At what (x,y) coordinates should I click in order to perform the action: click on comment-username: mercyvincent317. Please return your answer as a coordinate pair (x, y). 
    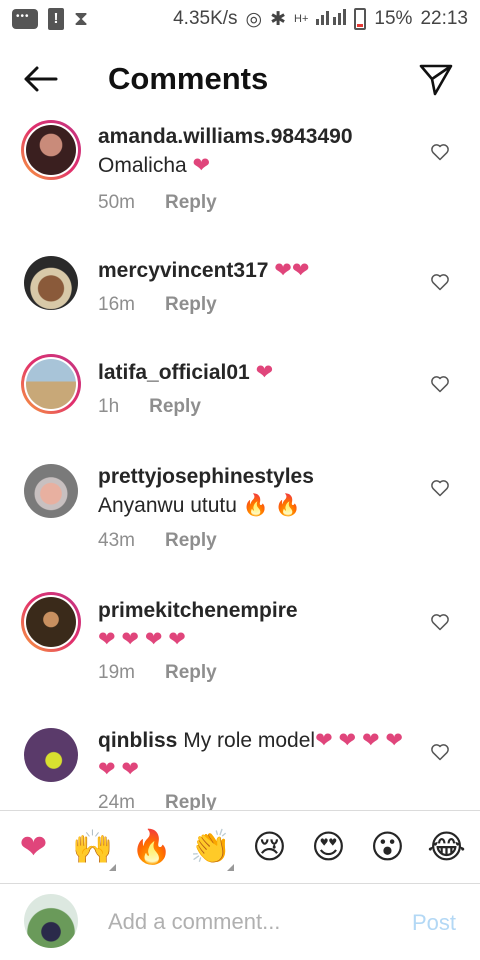
    Looking at the image, I should click on (183, 270).